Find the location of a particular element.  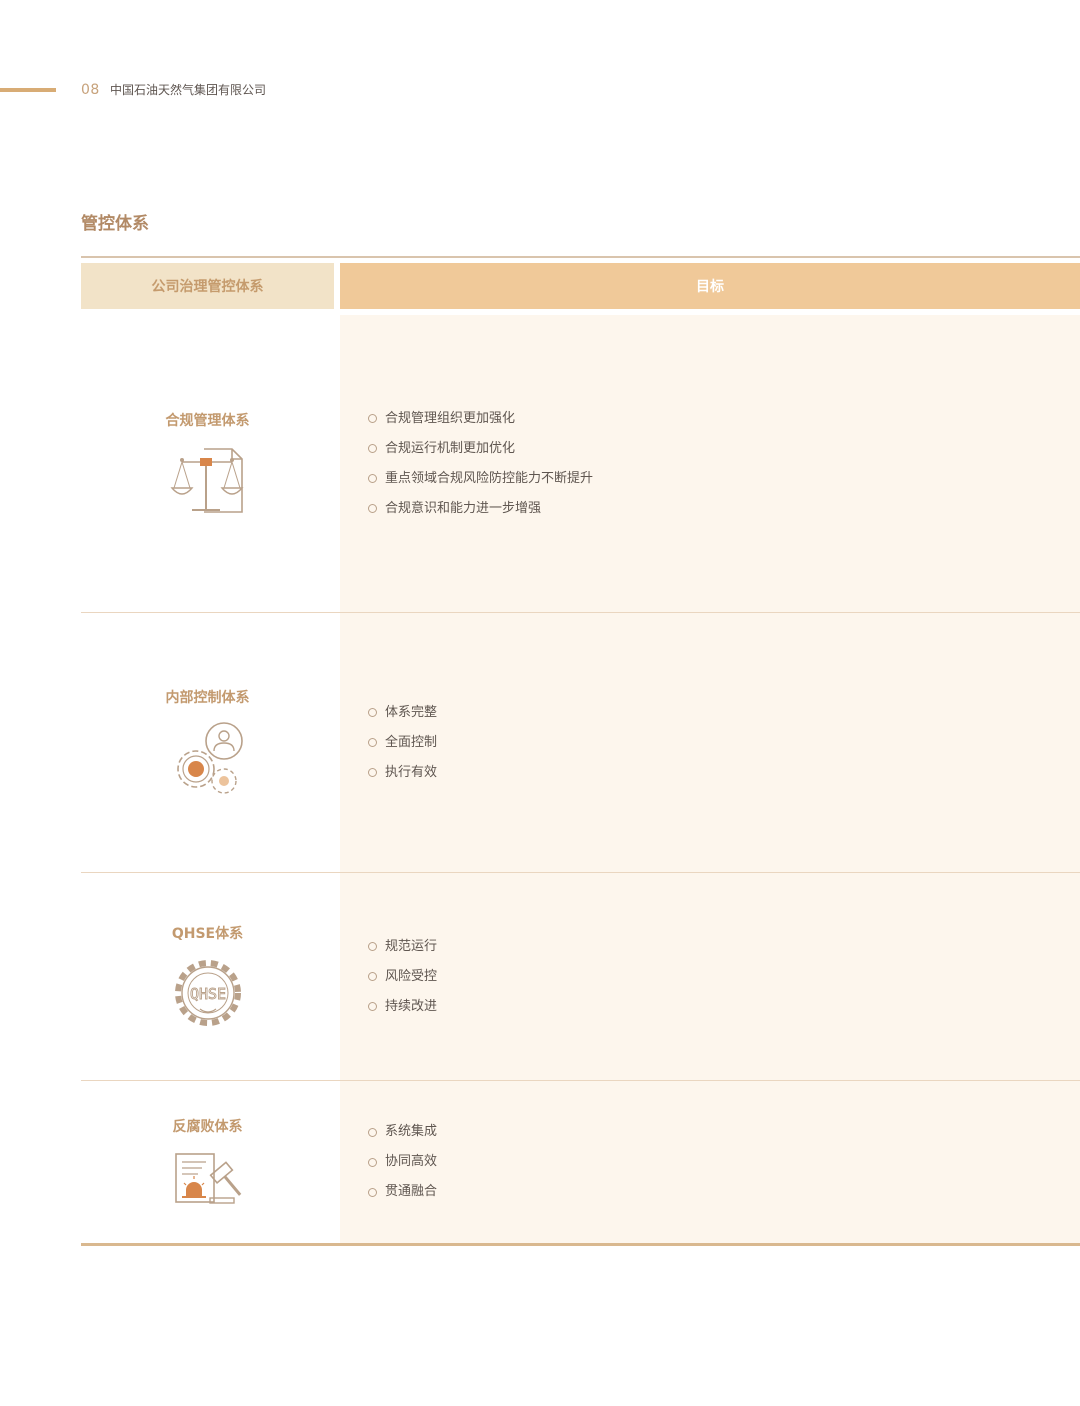

goal-cell: 体系完整 全面控制 执行有效 is located at coordinates (710, 742).